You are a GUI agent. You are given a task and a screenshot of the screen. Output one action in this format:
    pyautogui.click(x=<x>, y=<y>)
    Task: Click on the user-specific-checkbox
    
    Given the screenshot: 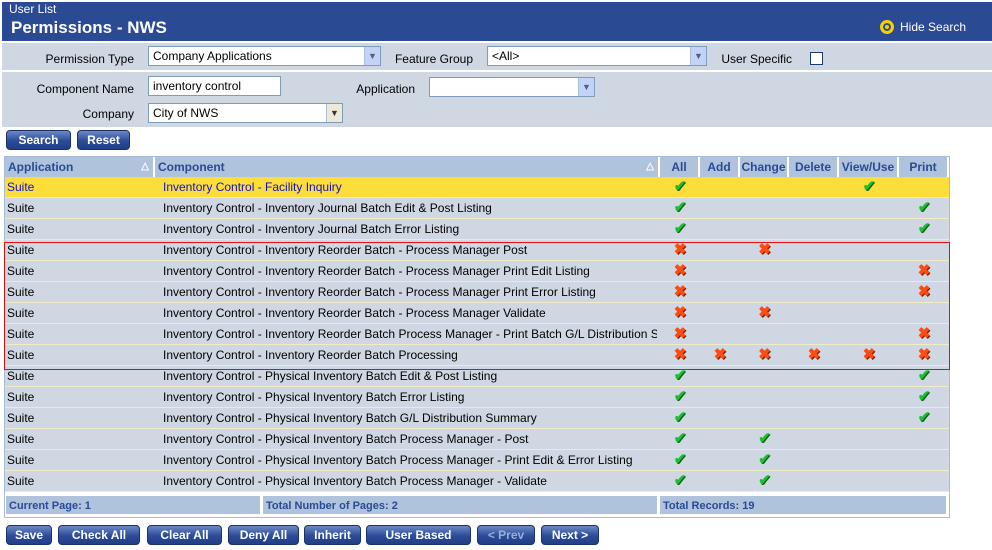 What is the action you would take?
    pyautogui.click(x=816, y=58)
    